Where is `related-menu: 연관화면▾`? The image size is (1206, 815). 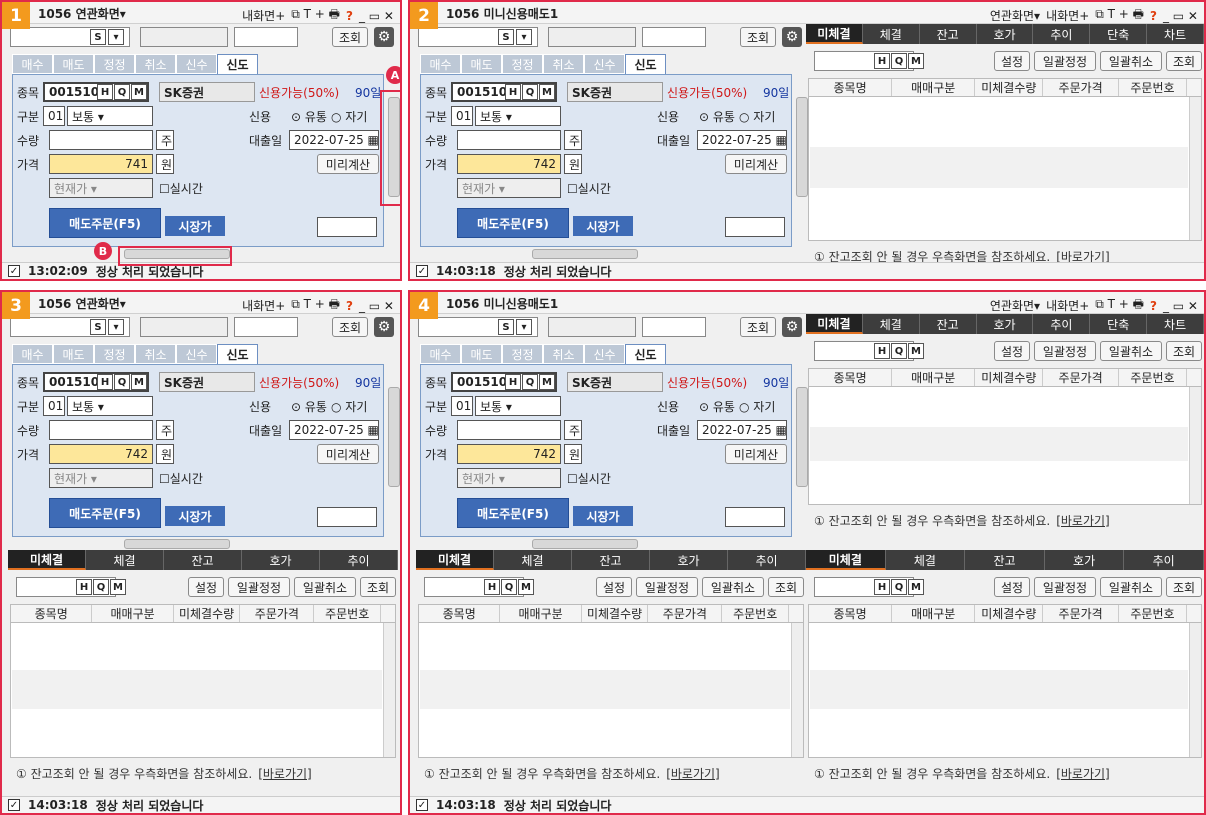 related-menu: 연관화면▾ is located at coordinates (1015, 15).